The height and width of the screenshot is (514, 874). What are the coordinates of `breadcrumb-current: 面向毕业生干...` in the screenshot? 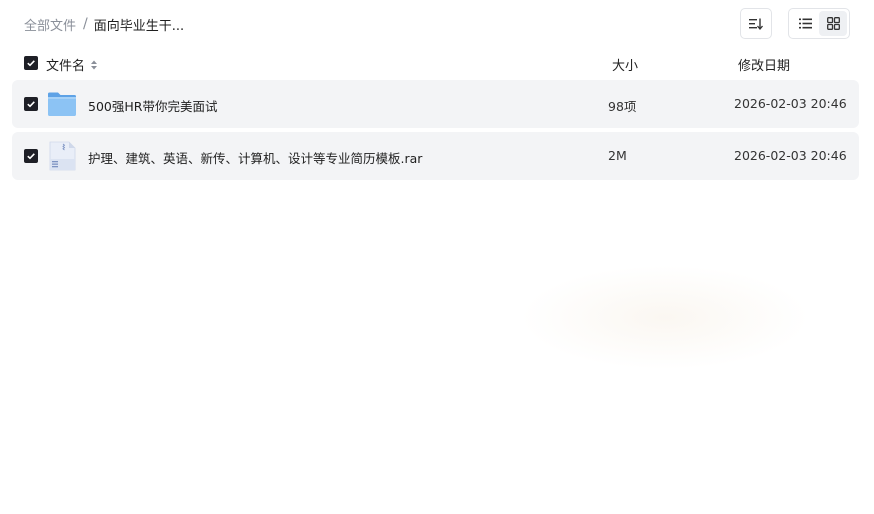 It's located at (139, 26).